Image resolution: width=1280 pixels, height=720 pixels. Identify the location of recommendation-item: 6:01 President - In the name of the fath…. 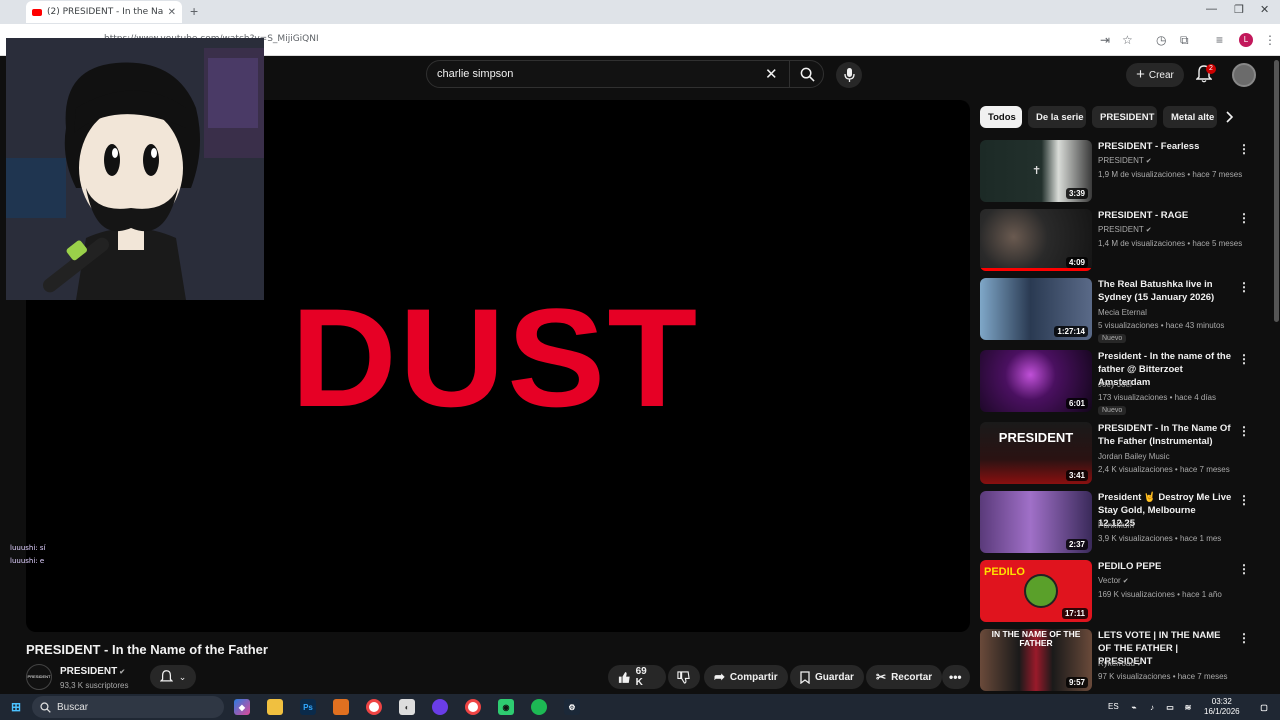
(1120, 382).